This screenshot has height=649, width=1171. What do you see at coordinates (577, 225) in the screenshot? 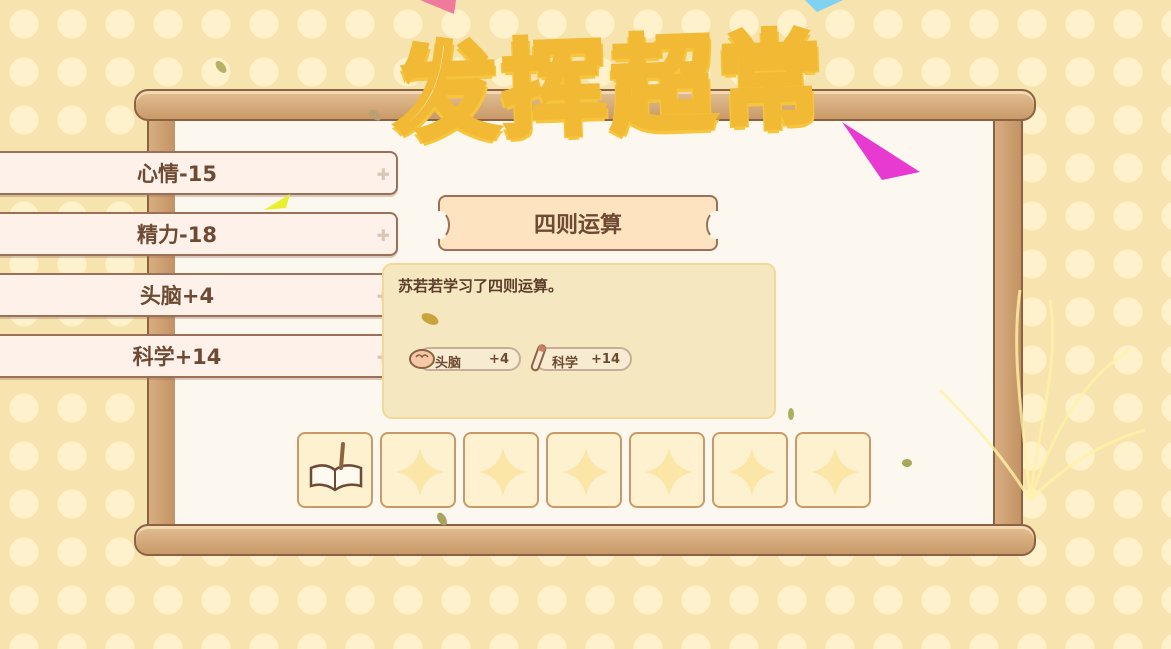
I see `event-title: 四则运算` at bounding box center [577, 225].